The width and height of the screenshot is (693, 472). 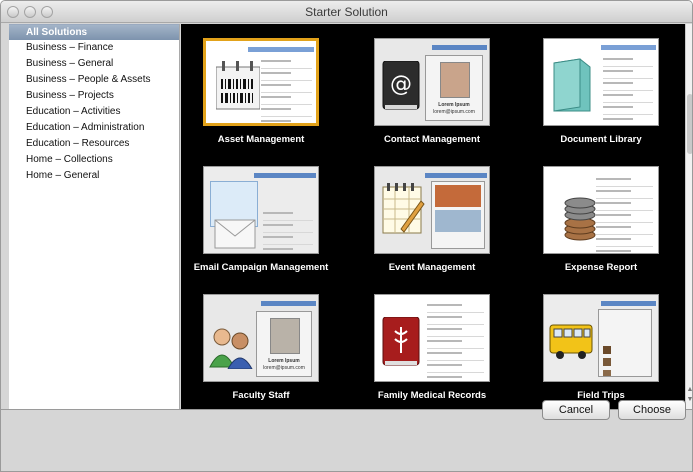 I want to click on scroll-up-arrow-icon: ▲, so click(x=689, y=389).